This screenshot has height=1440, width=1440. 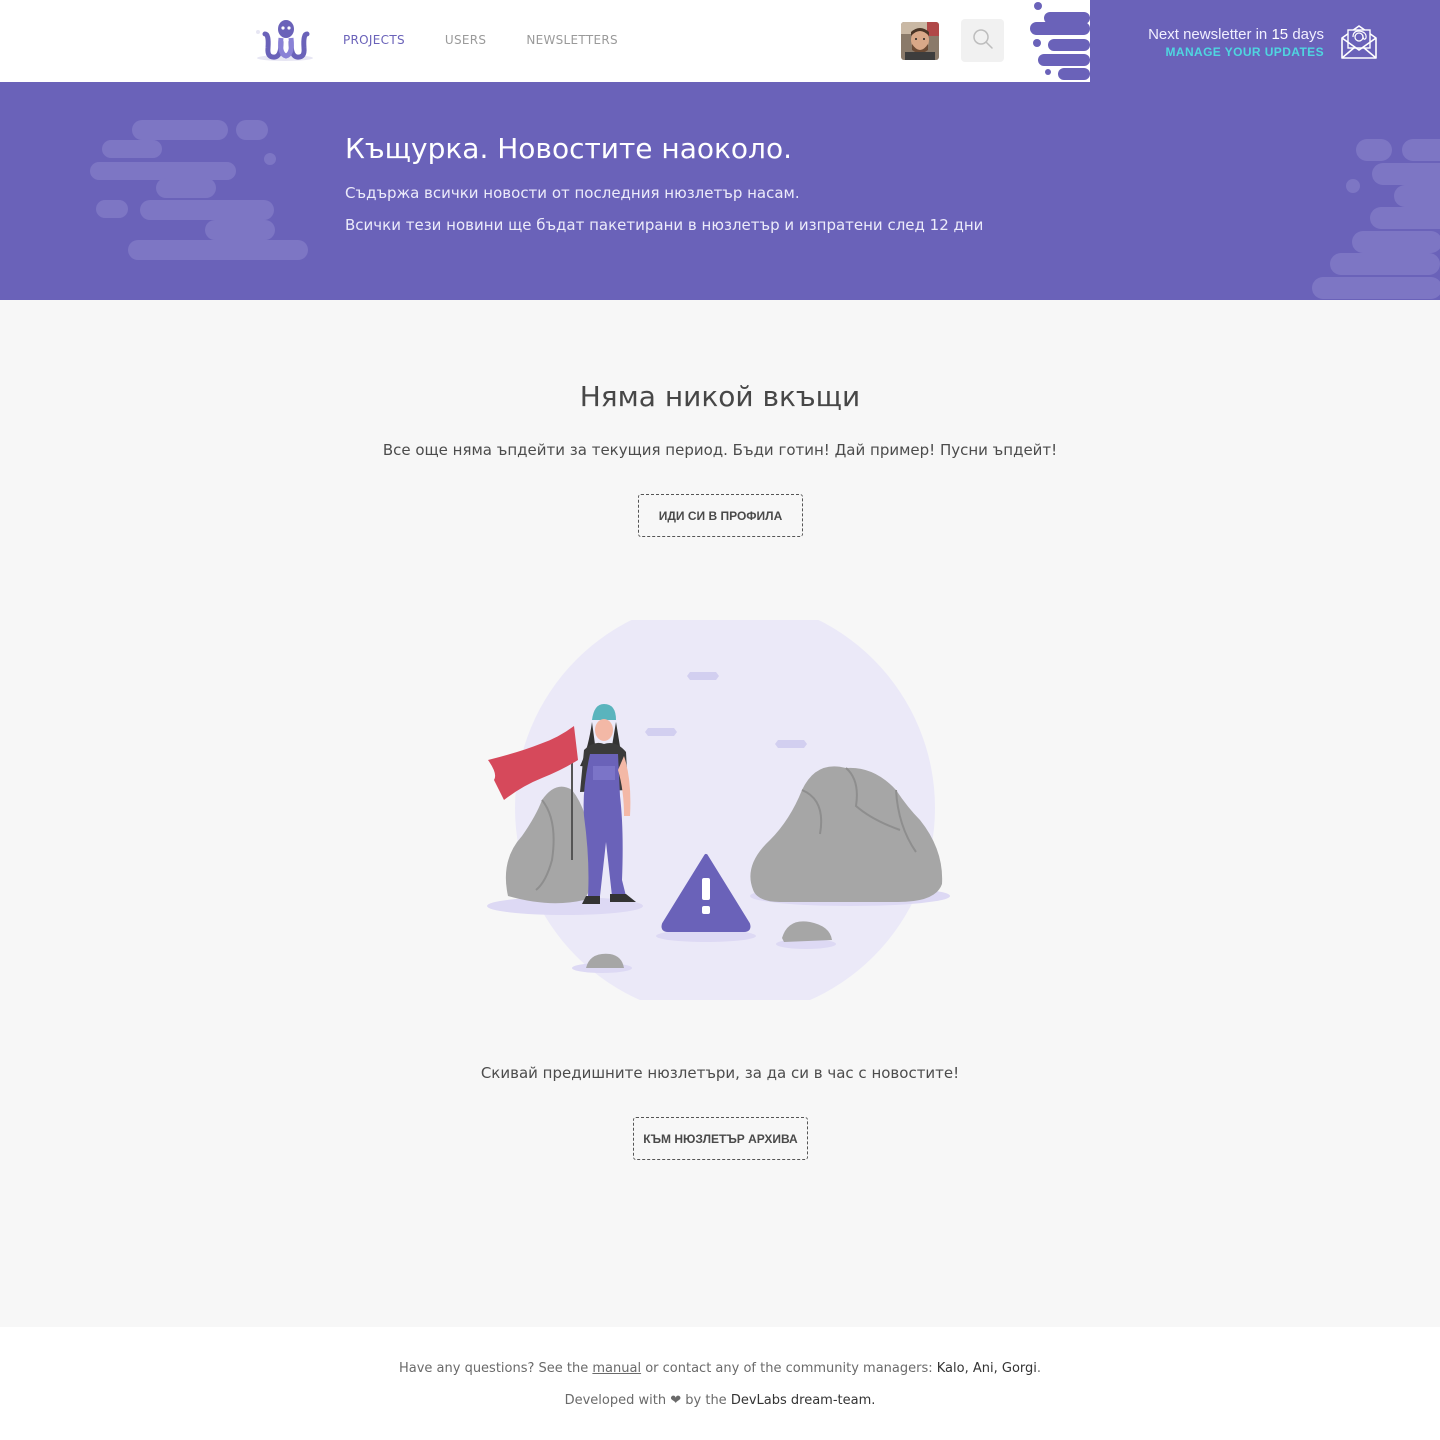 I want to click on search-icon, so click(x=983, y=41).